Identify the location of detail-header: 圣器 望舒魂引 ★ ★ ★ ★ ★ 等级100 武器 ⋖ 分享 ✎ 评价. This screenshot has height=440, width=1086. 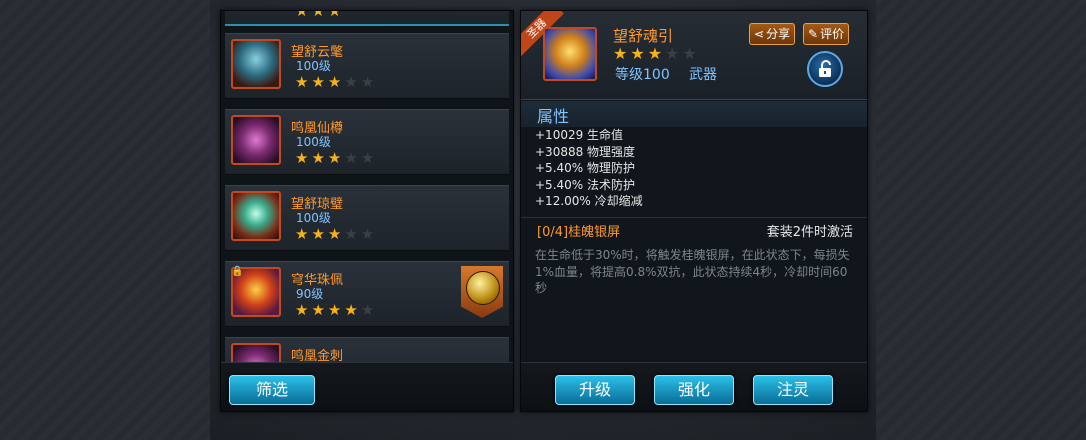
(694, 55).